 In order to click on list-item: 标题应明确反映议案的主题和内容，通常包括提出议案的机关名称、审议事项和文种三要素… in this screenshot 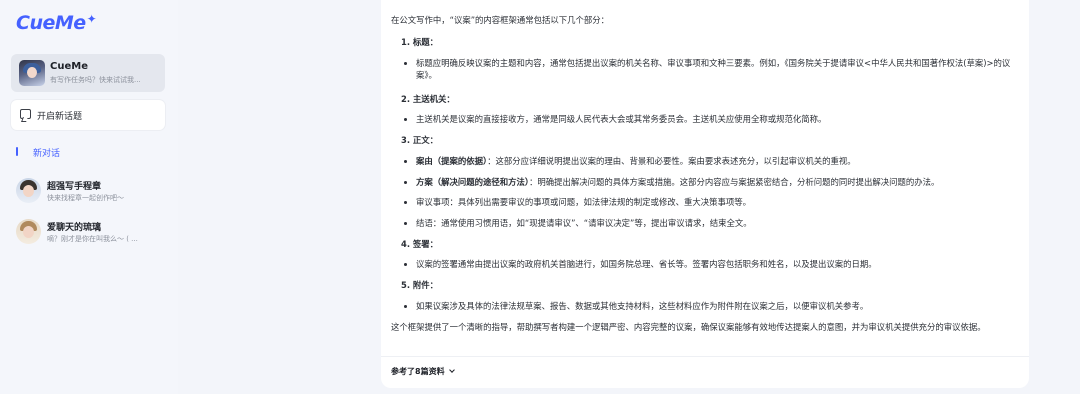, I will do `click(709, 69)`.